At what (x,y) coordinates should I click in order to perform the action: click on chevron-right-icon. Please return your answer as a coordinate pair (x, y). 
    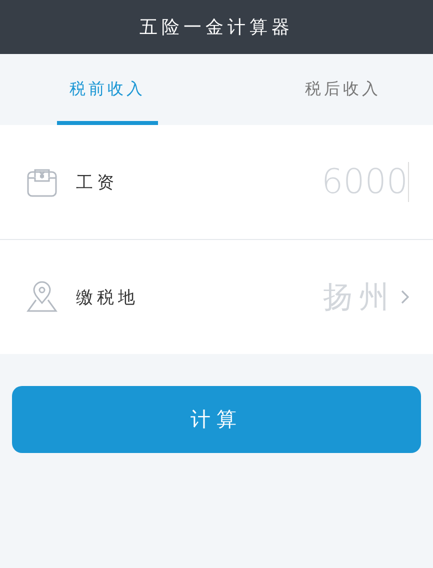
    Looking at the image, I should click on (405, 297).